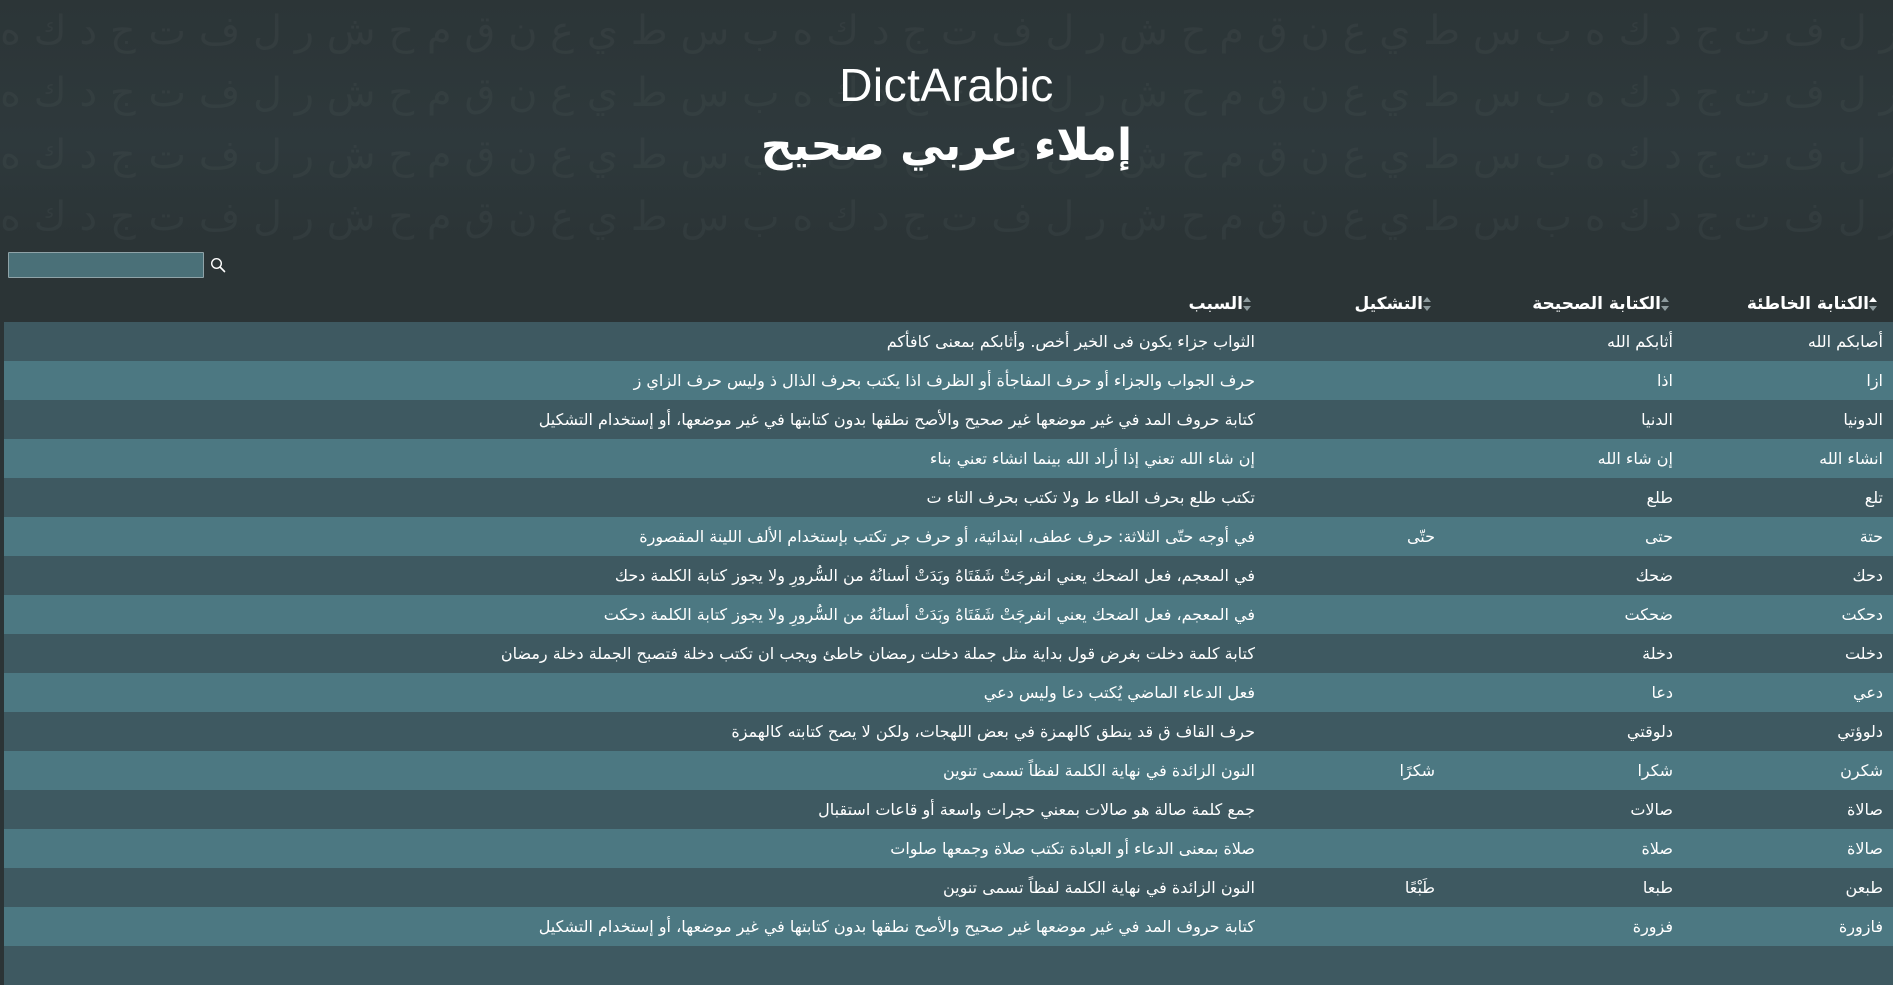  I want to click on cell-wrong-spelling: طبعن, so click(1789, 887).